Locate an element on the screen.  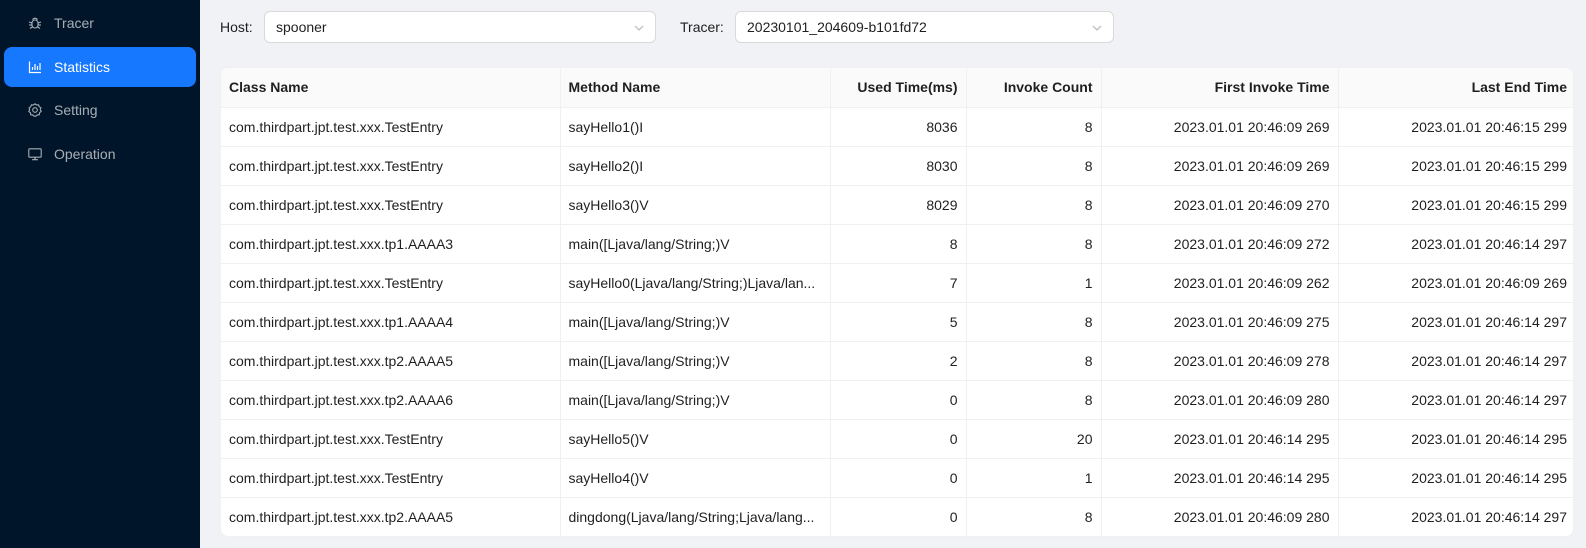
used-time-cell: 8 is located at coordinates (898, 244).